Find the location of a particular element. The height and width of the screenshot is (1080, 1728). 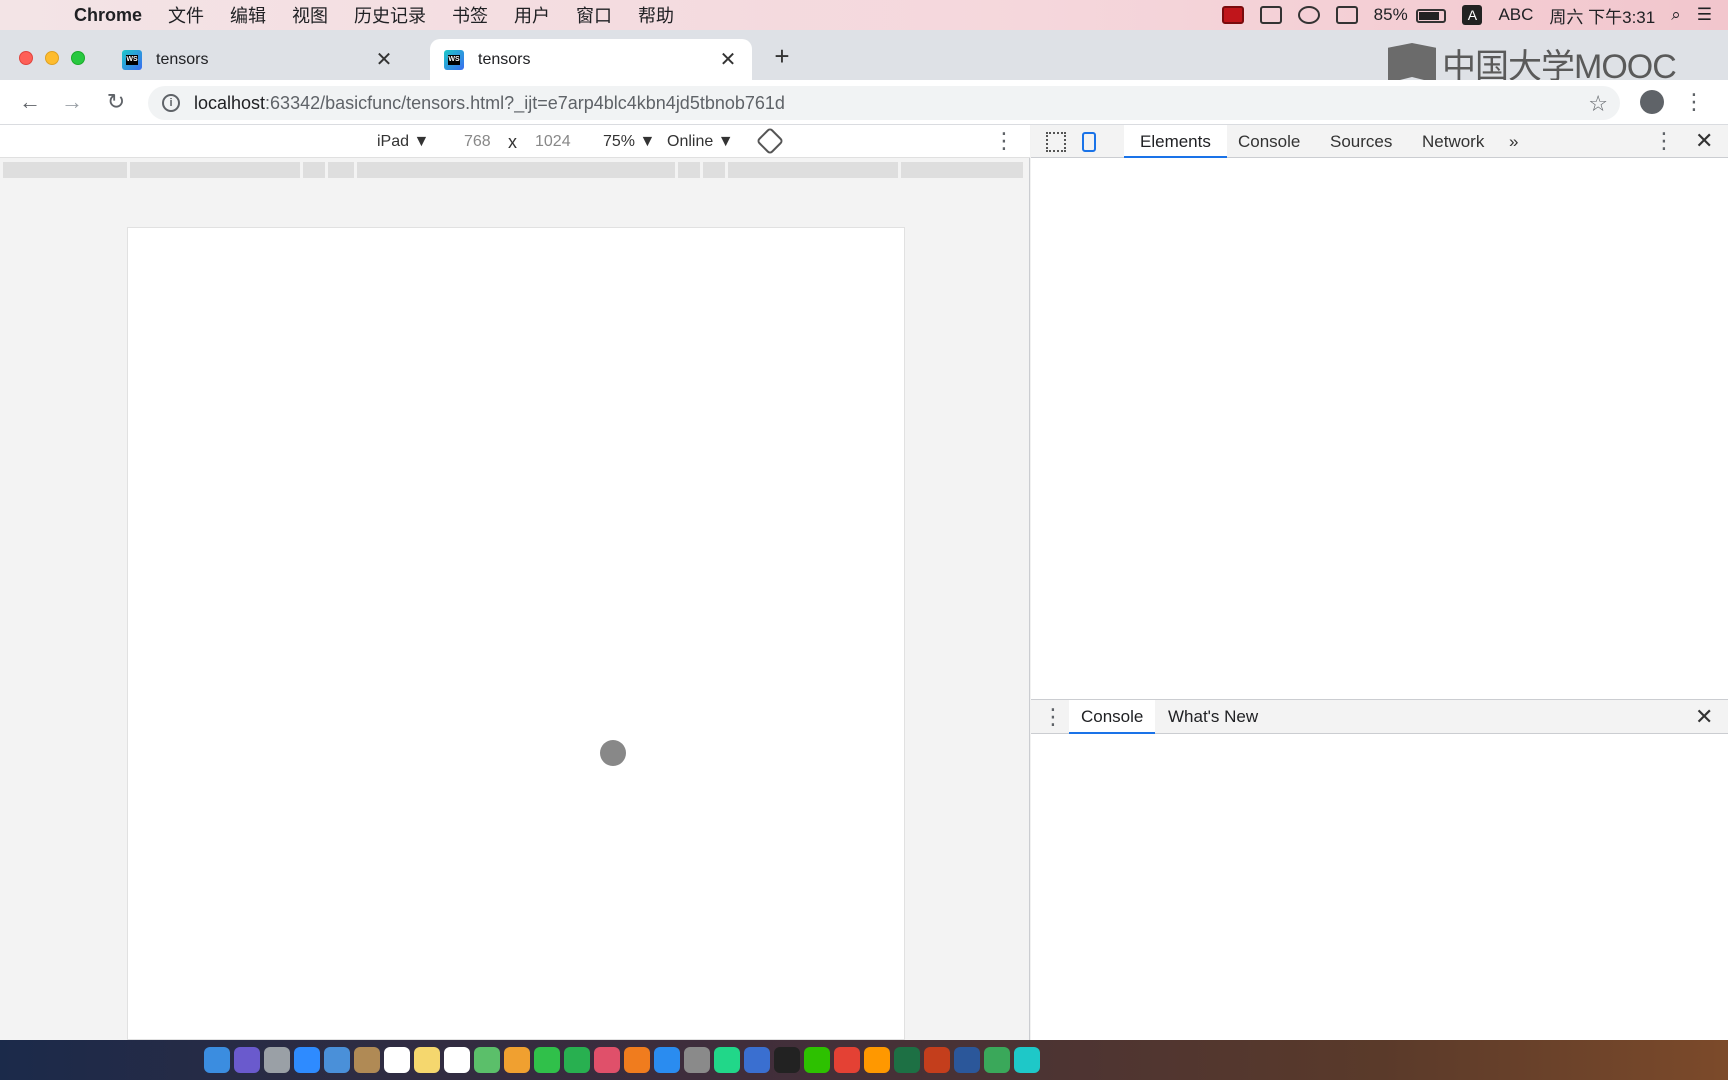

dock-word-icon is located at coordinates (967, 1060).